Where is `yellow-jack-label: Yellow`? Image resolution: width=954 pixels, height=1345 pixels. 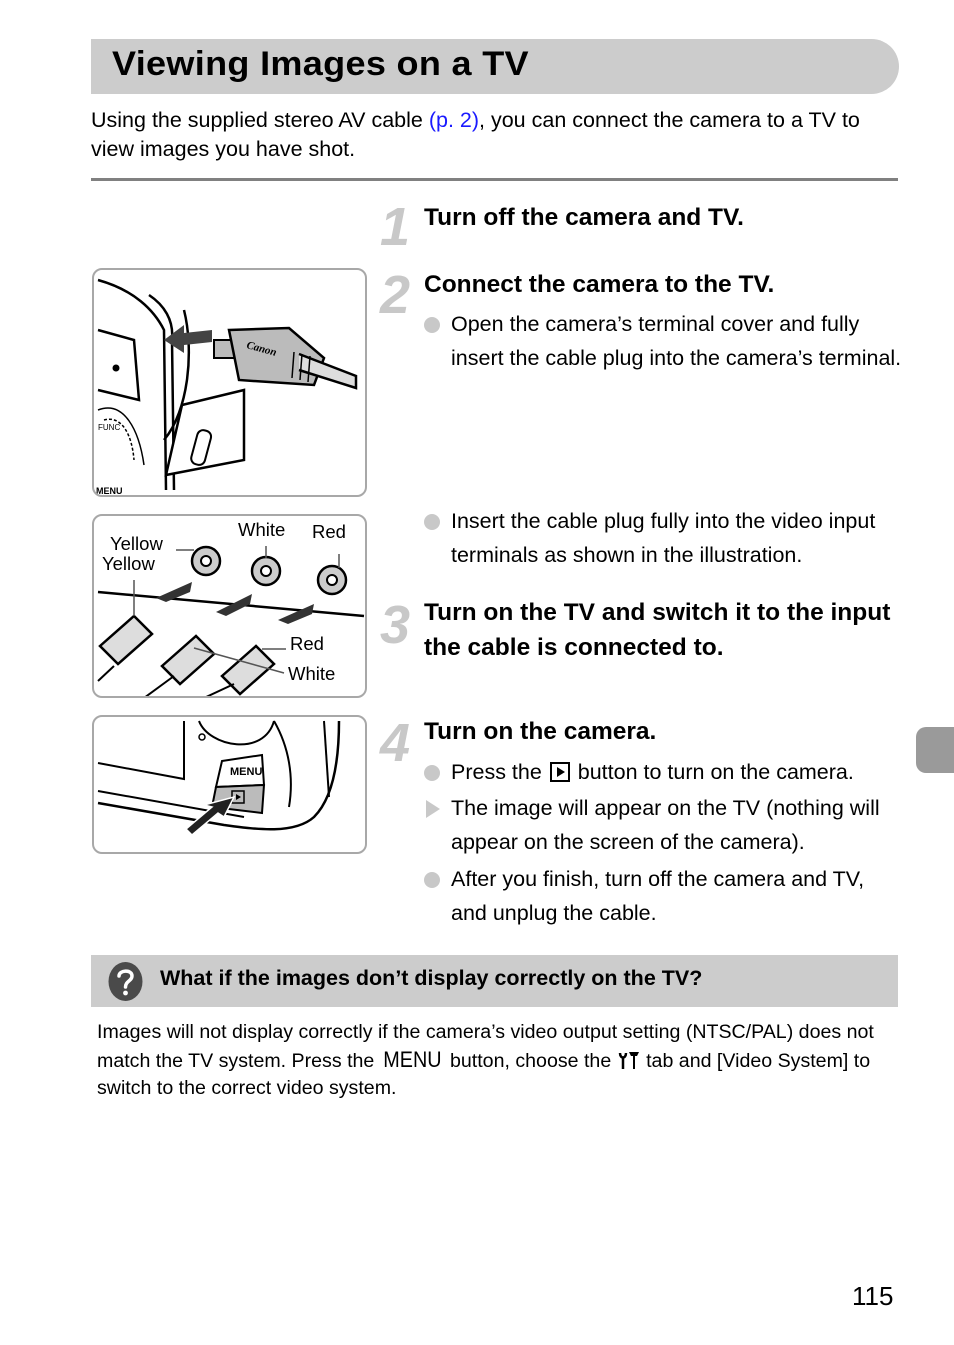
yellow-jack-label: Yellow is located at coordinates (136, 543).